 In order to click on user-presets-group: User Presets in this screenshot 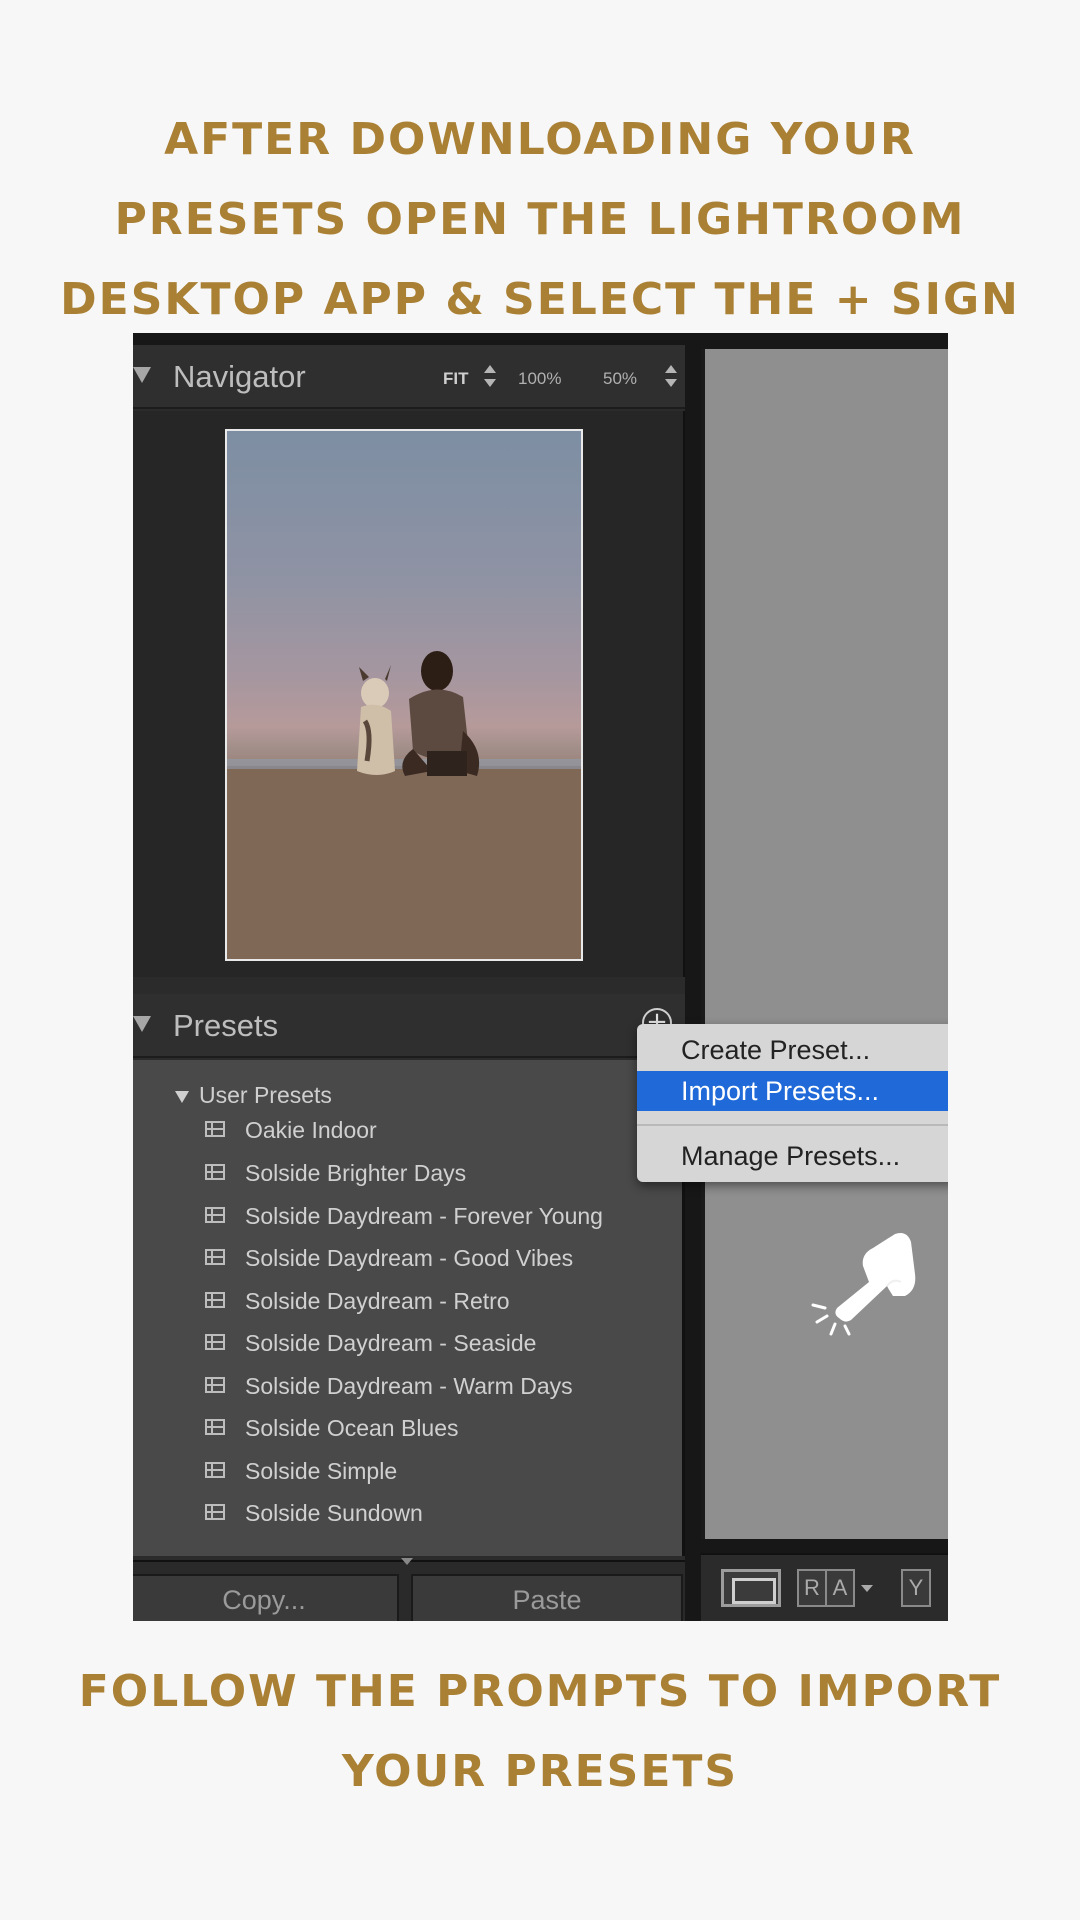, I will do `click(253, 1095)`.